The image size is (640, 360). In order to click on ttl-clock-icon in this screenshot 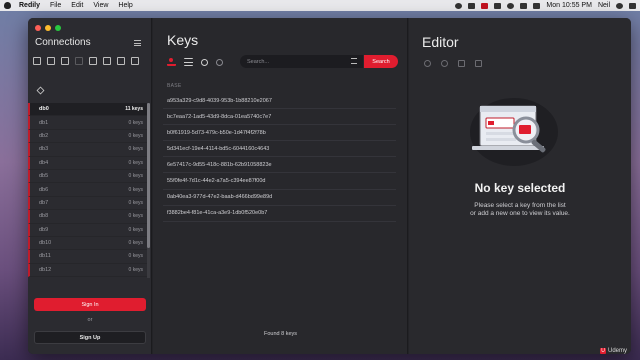, I will do `click(444, 63)`.